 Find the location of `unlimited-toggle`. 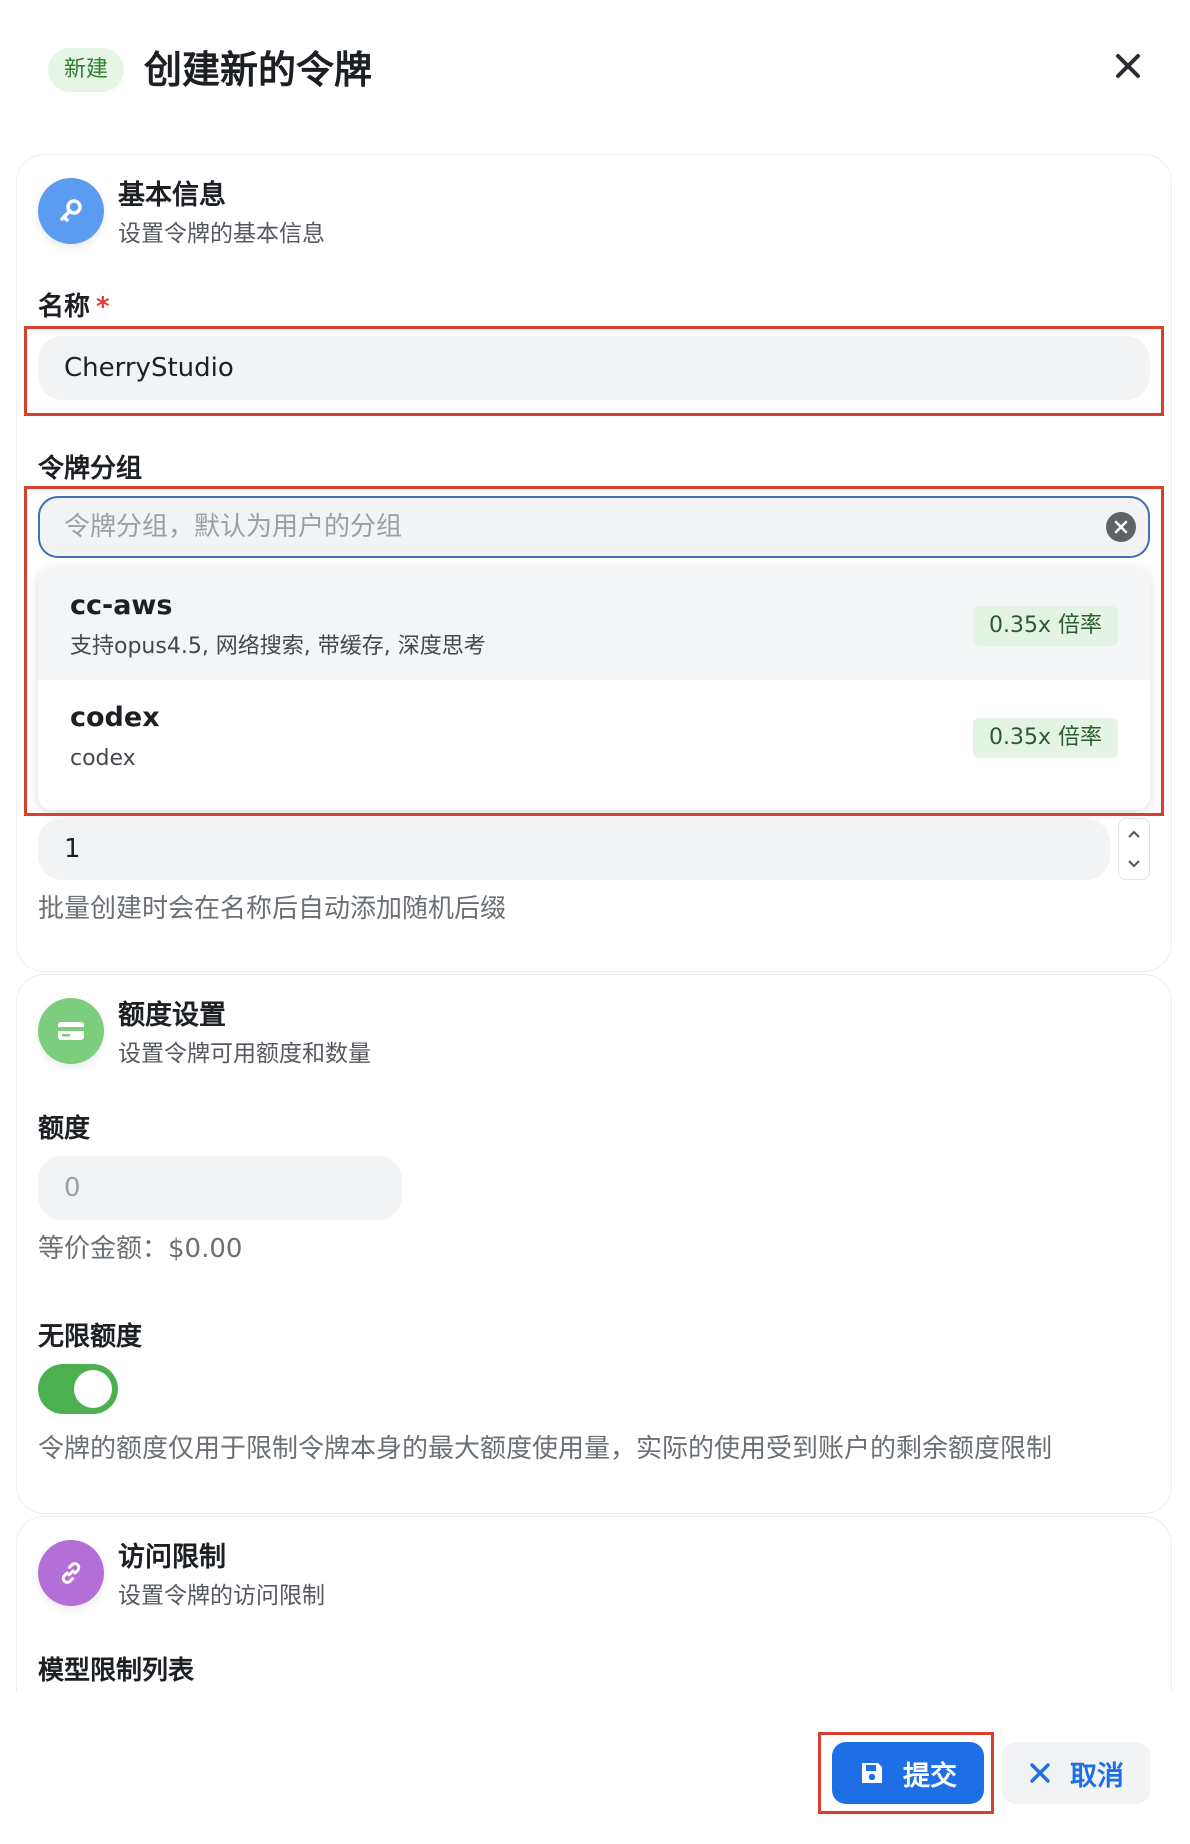

unlimited-toggle is located at coordinates (78, 1389).